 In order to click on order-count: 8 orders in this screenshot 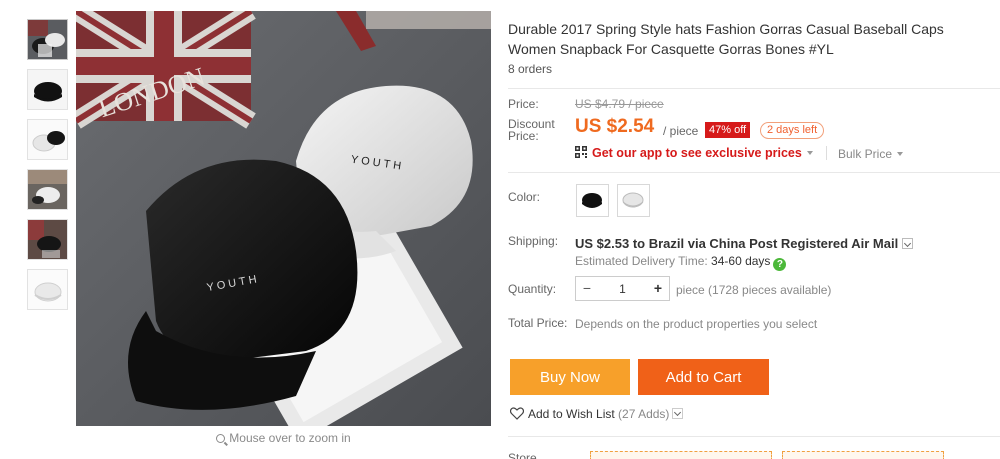, I will do `click(530, 69)`.